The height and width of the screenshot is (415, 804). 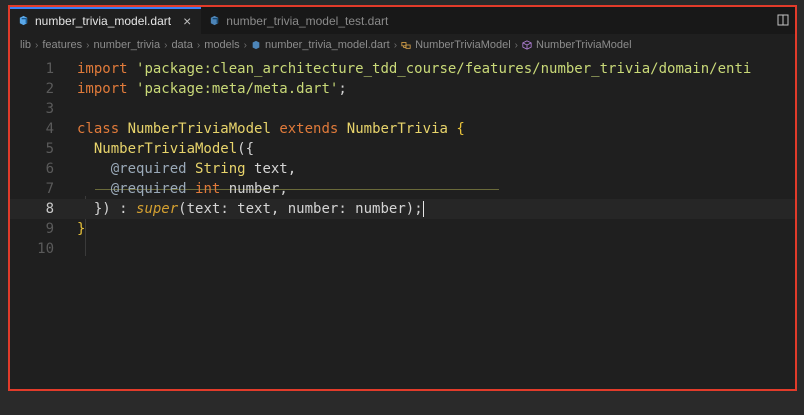 I want to click on line-number: 4, so click(x=49, y=129).